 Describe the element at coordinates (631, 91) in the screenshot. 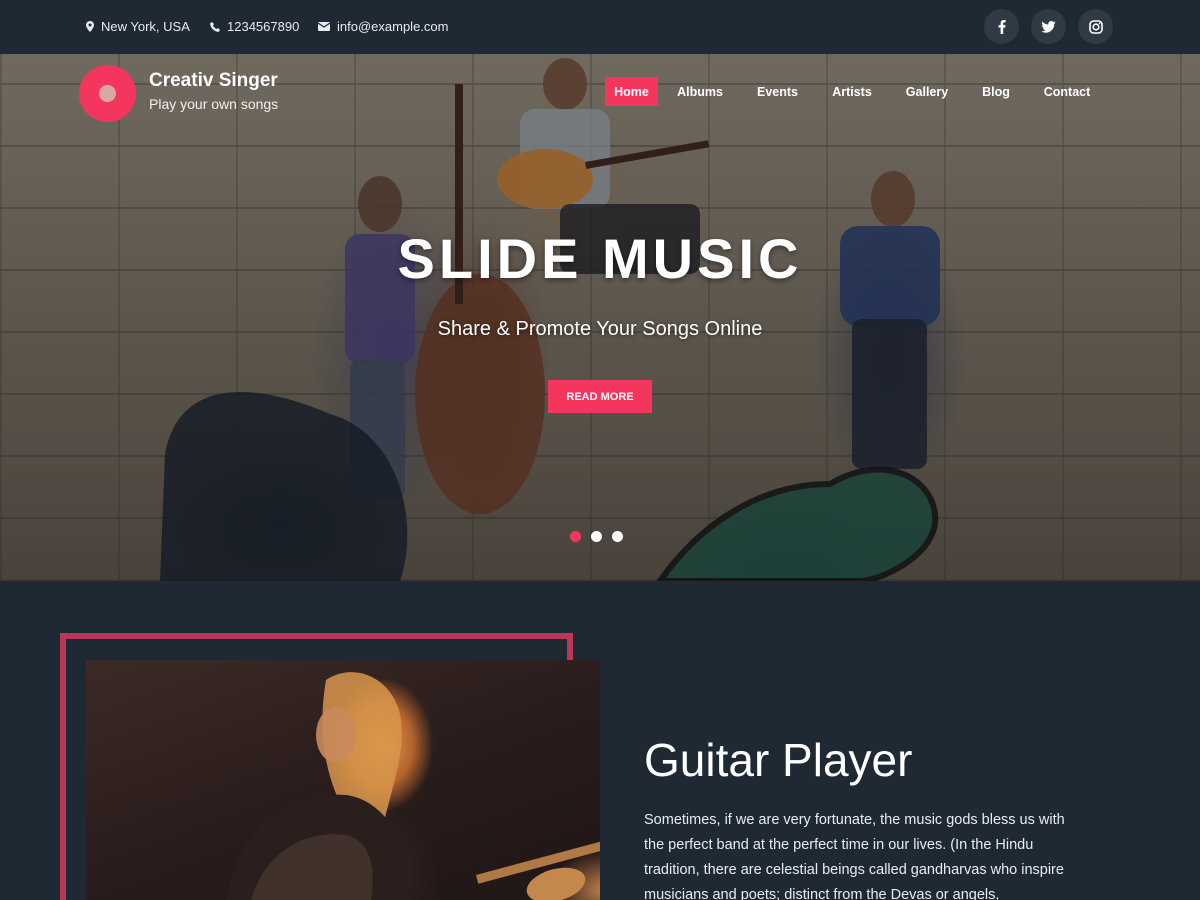

I see `nav-item-home: Home` at that location.